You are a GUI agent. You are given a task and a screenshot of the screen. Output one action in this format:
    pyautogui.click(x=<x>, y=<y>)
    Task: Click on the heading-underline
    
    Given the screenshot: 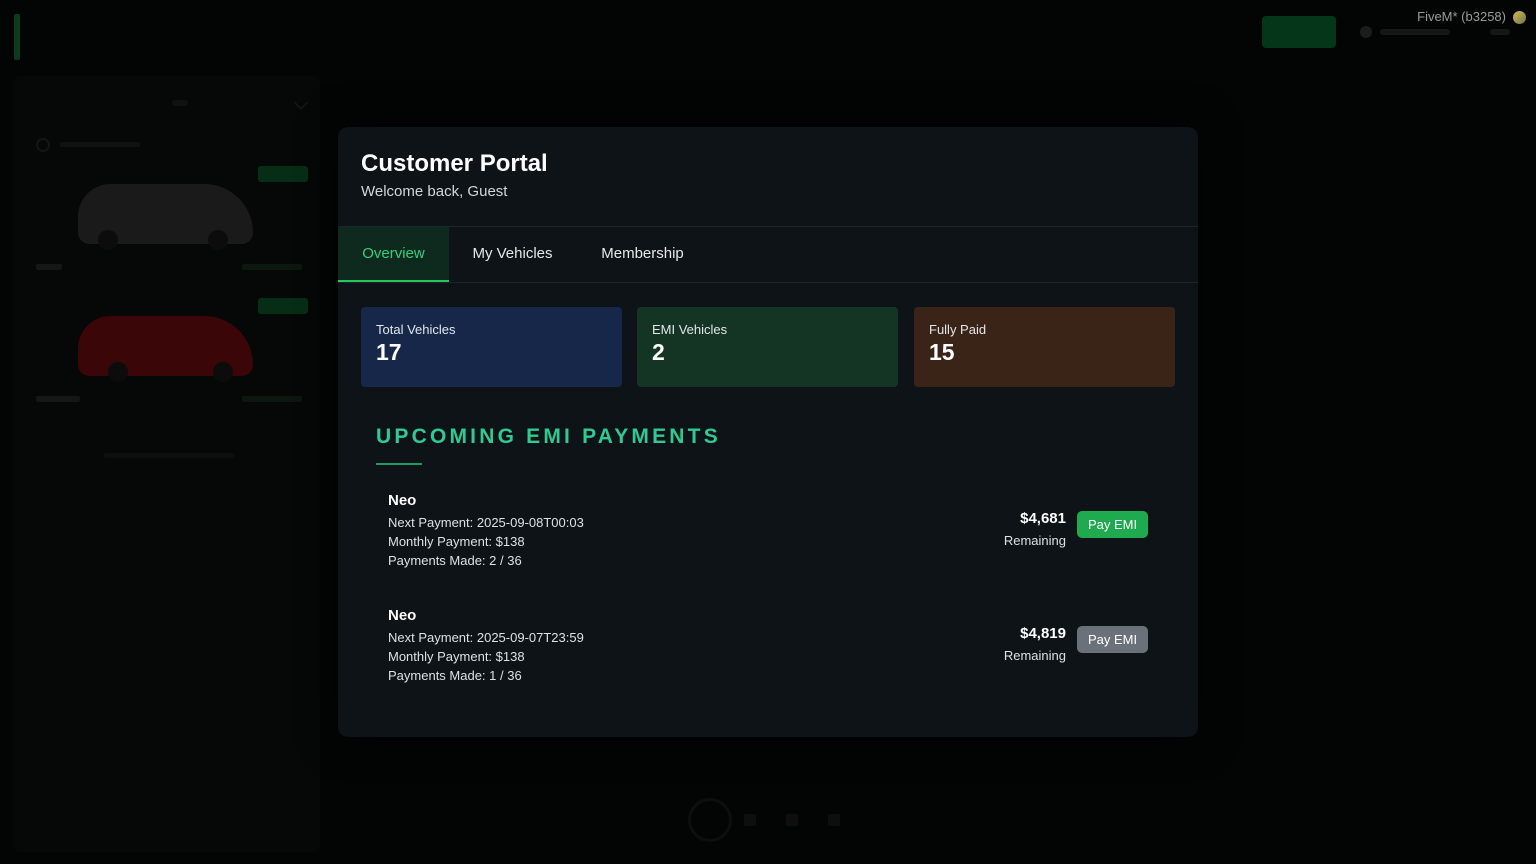 What is the action you would take?
    pyautogui.click(x=399, y=464)
    